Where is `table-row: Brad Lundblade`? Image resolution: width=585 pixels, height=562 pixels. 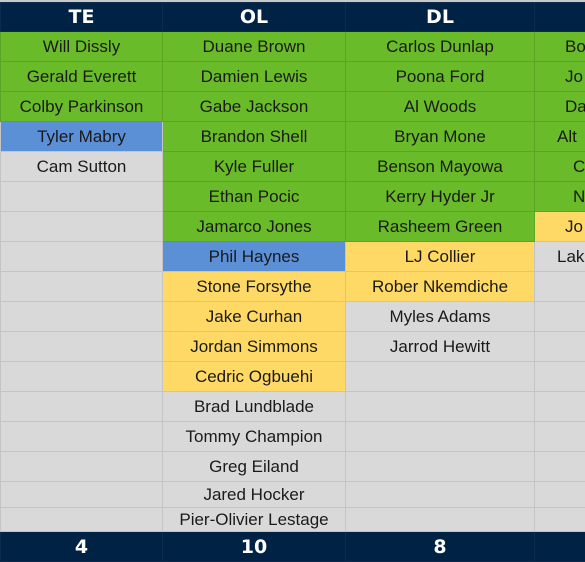
table-row: Brad Lundblade is located at coordinates (292, 406).